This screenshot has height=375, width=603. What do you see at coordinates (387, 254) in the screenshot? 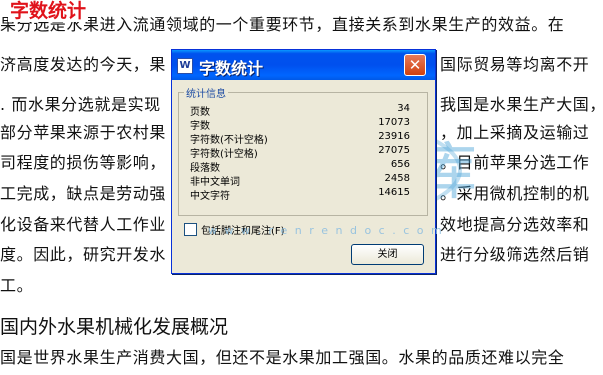
I see `close-button: 关闭` at bounding box center [387, 254].